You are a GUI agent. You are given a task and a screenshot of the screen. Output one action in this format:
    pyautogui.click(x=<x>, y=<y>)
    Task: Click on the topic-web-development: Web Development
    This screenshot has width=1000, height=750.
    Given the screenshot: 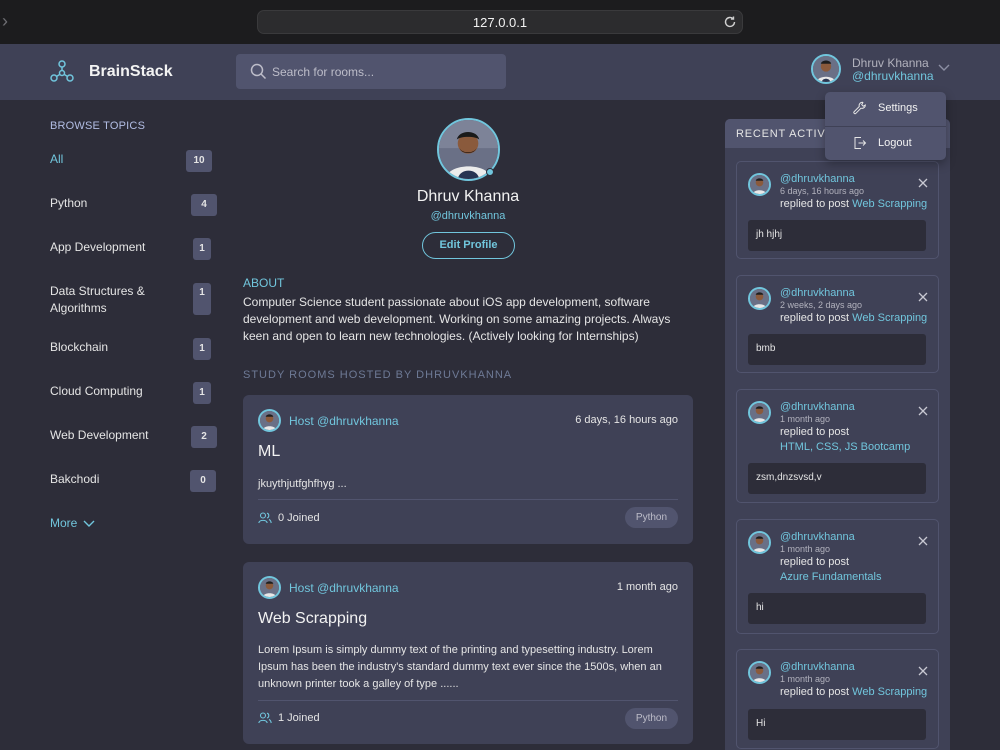 What is the action you would take?
    pyautogui.click(x=99, y=435)
    